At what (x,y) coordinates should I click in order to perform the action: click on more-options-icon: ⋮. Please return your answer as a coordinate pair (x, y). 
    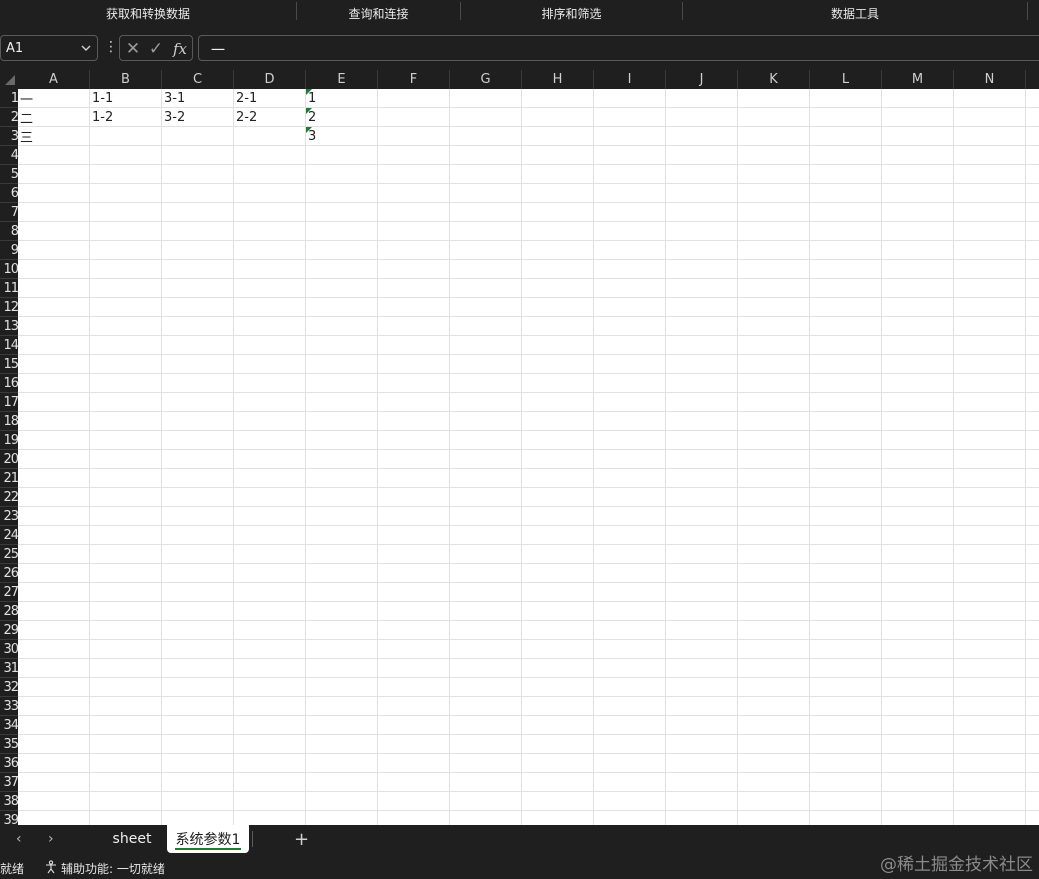
    Looking at the image, I should click on (111, 47).